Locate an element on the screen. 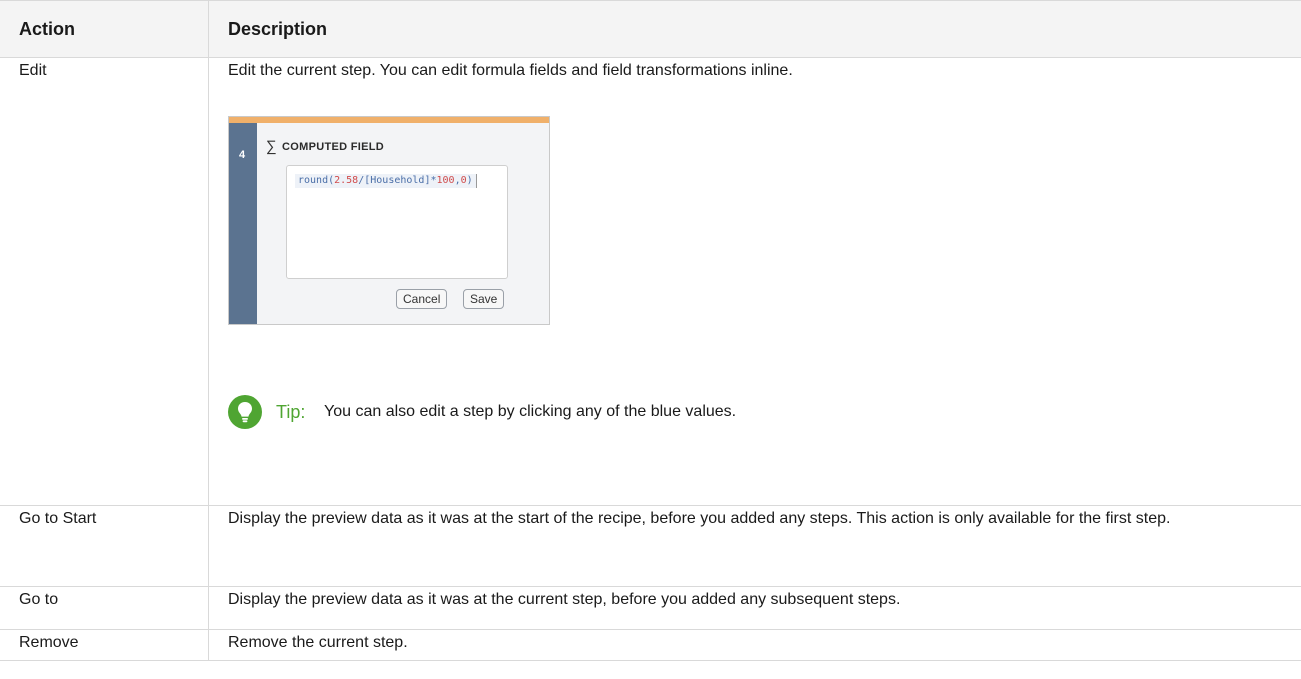  action-cell: Edit is located at coordinates (104, 281).